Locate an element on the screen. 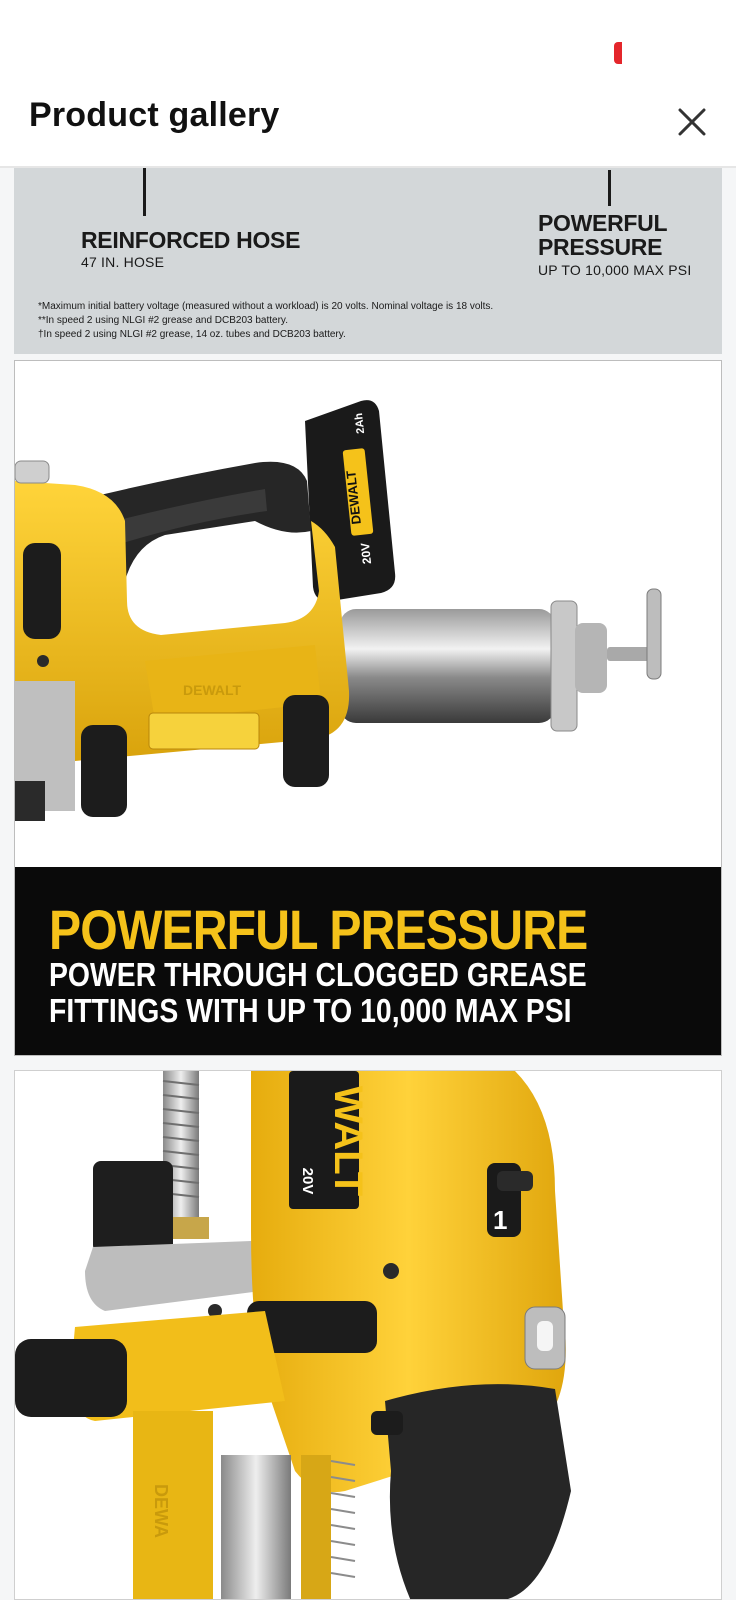 The width and height of the screenshot is (736, 1600). closeup-brand-text: WALT is located at coordinates (348, 1141).